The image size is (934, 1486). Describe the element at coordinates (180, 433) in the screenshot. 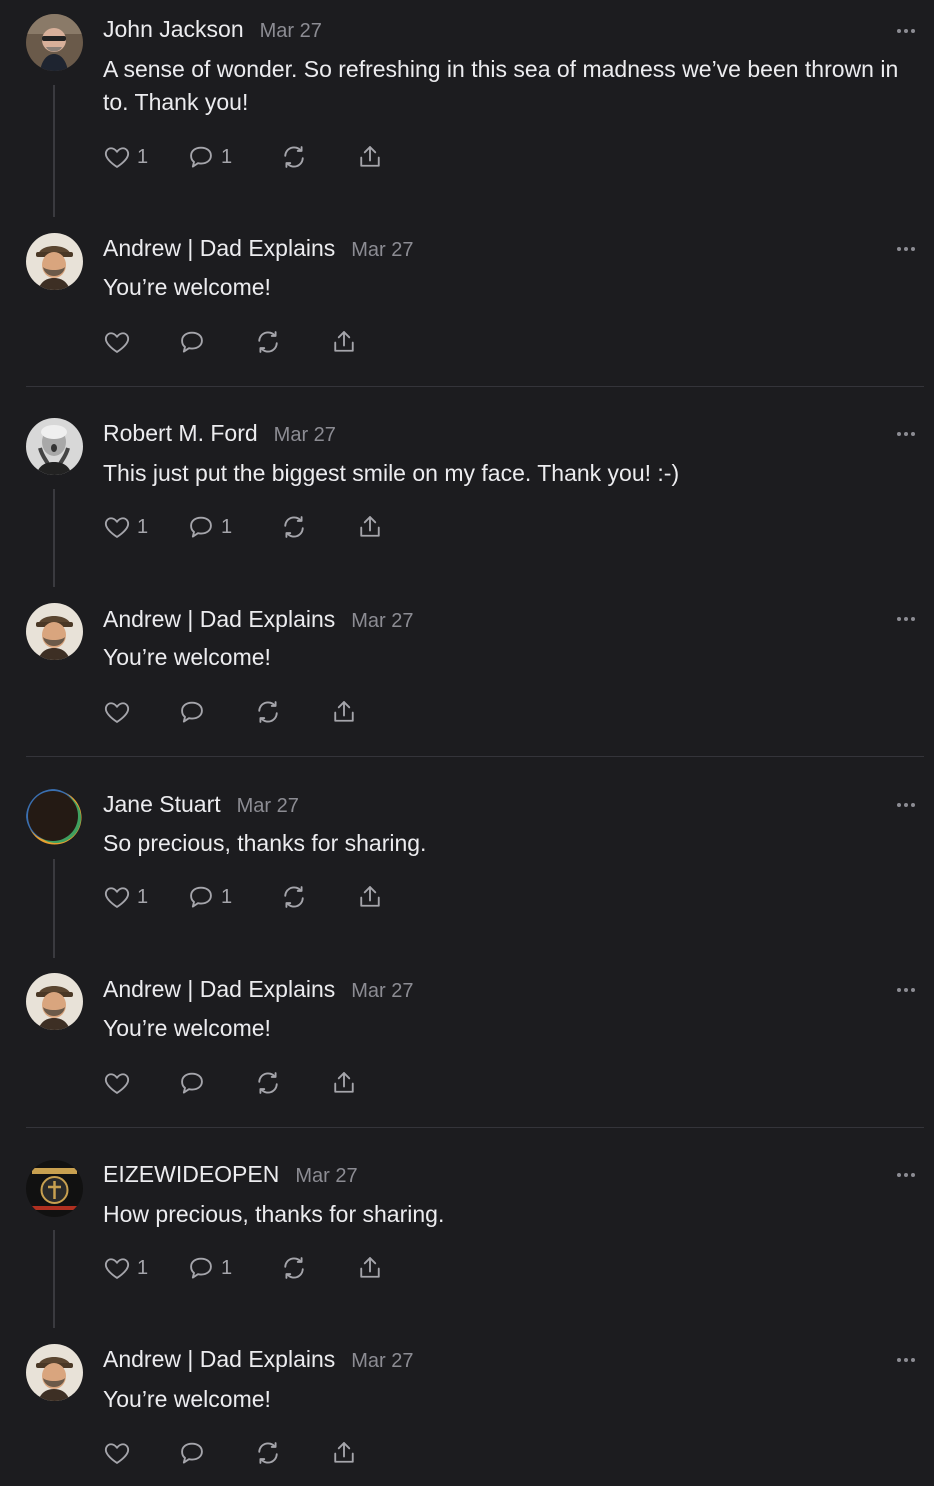

I see `author-name: Robert M. Ford` at that location.